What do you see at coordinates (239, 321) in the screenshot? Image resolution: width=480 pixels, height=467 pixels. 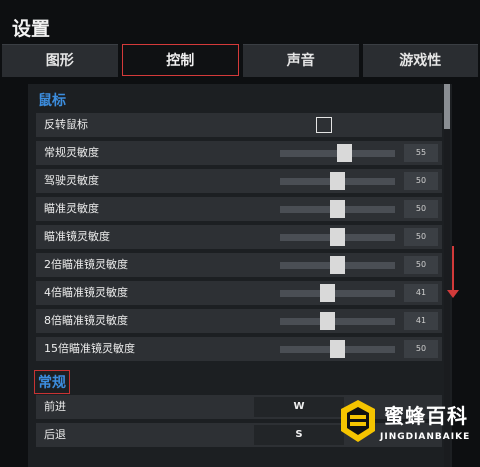 I see `setting-row-slider: 8倍瞄准镜灵敏度 41` at bounding box center [239, 321].